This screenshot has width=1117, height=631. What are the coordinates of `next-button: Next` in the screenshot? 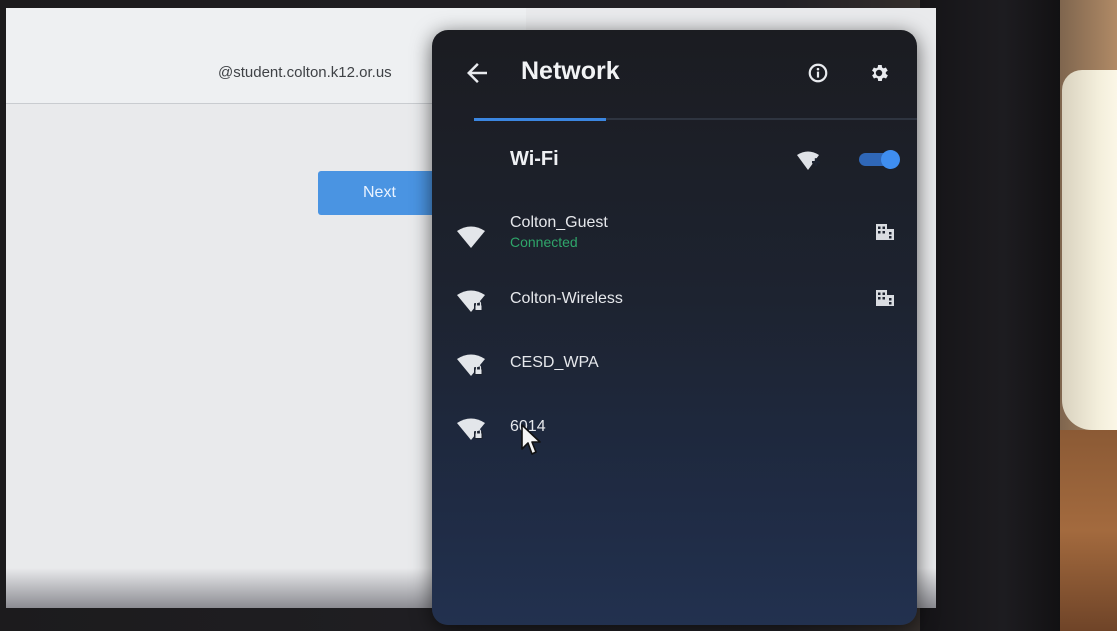 It's located at (383, 193).